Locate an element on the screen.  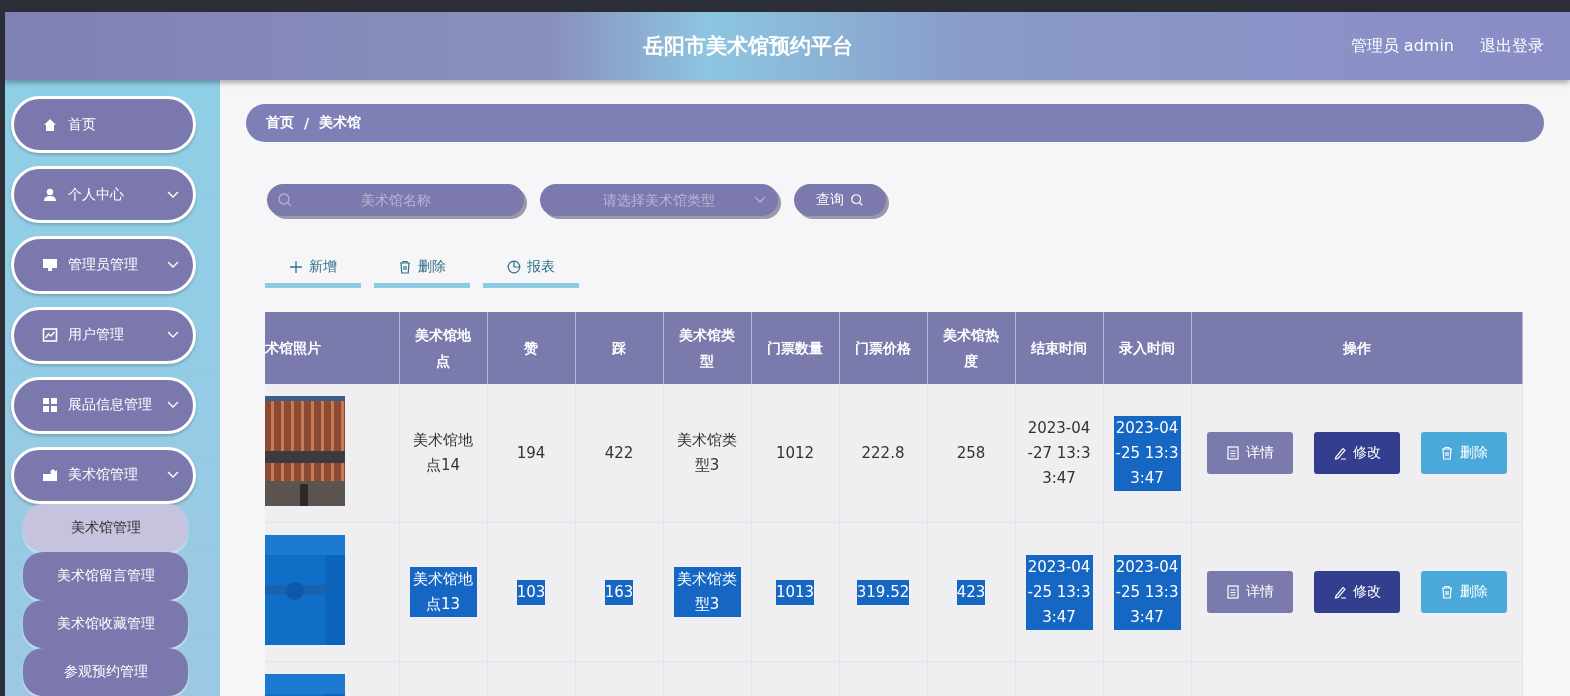
breadcrumb-item: 美术馆 is located at coordinates (340, 123).